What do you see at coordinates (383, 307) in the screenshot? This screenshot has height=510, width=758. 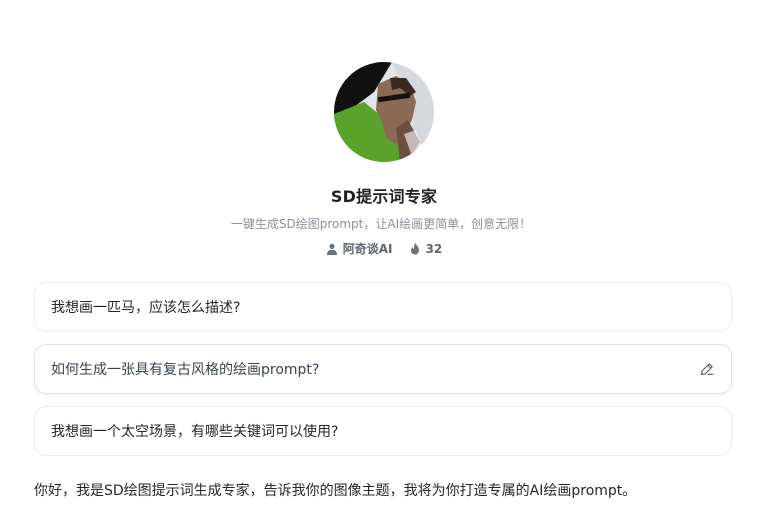 I see `suggestion-item-1: 我想画一匹马，应该怎么描述?` at bounding box center [383, 307].